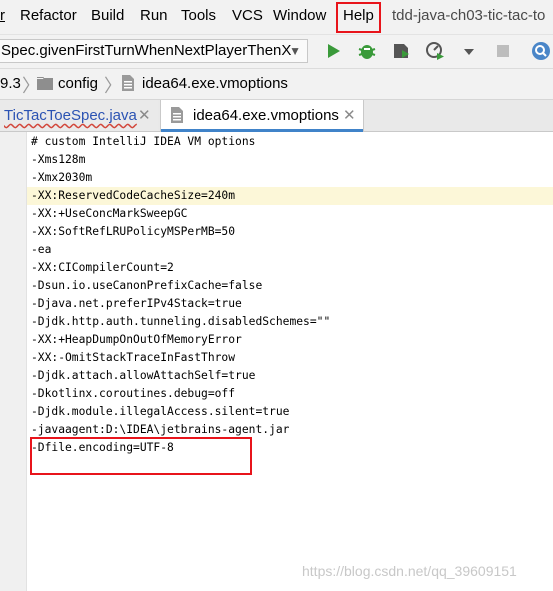 This screenshot has width=553, height=591. I want to click on code-line: -XX:+HeapDumpOnOutOfMemoryError, so click(136, 339).